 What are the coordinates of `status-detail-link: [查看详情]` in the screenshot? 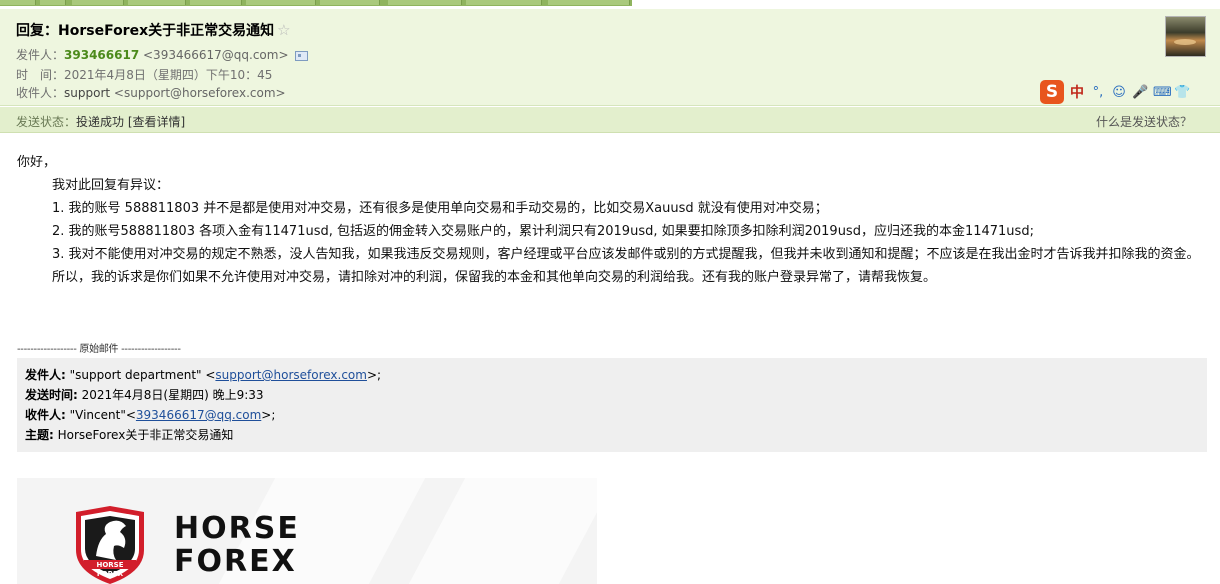 It's located at (156, 122).